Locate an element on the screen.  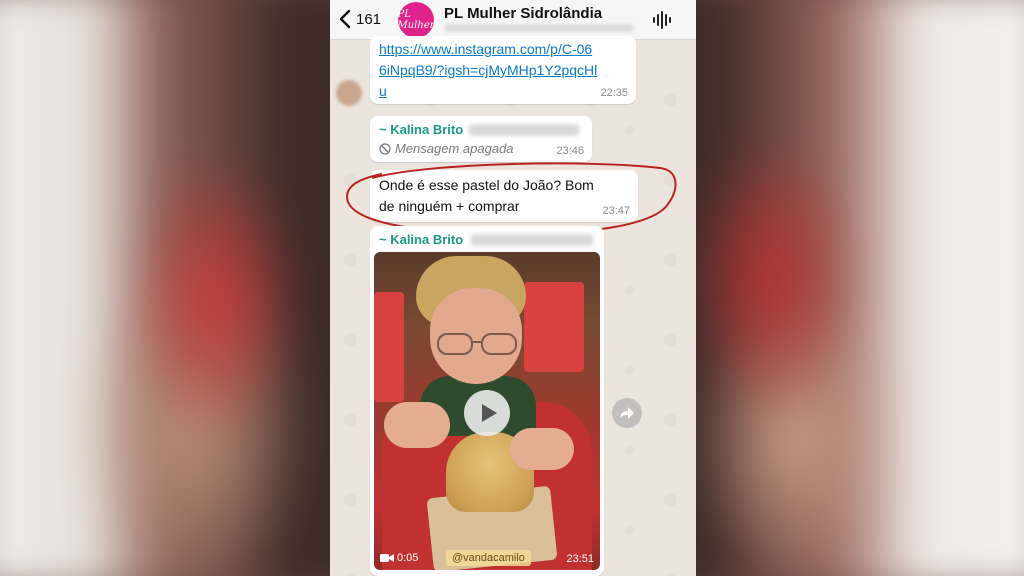
duration-text: 0:05 is located at coordinates (408, 558).